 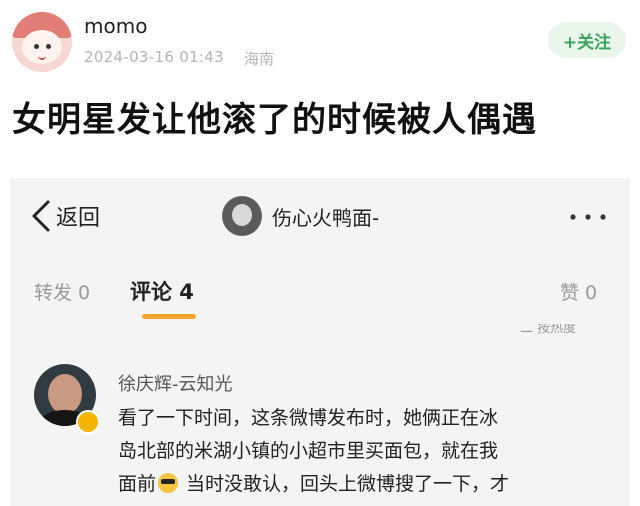 I want to click on profile-name: 伤心火鸭面-, so click(x=325, y=216).